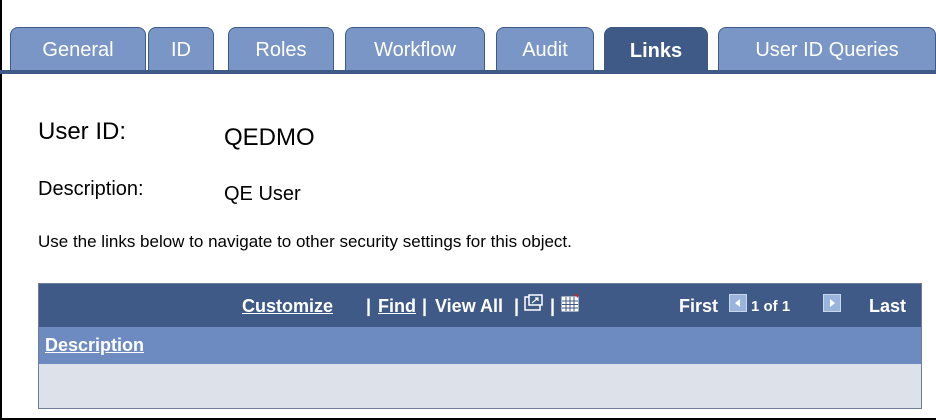  Describe the element at coordinates (281, 49) in the screenshot. I see `tab-roles: Roles` at that location.